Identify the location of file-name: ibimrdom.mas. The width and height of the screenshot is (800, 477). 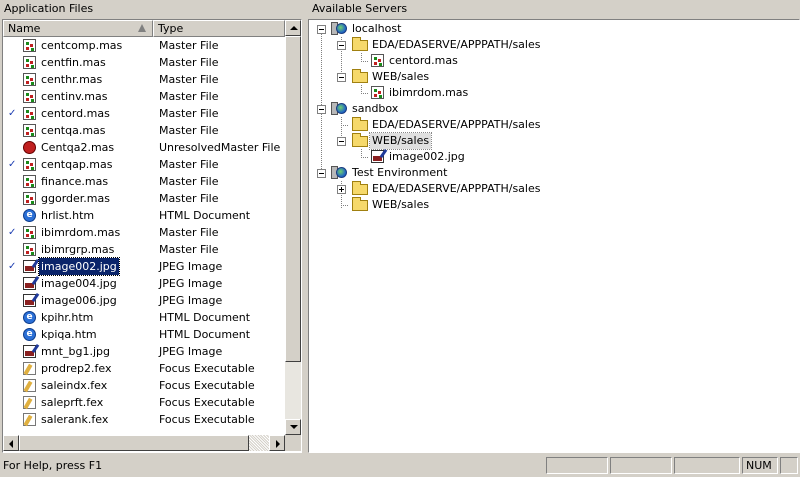
(81, 232).